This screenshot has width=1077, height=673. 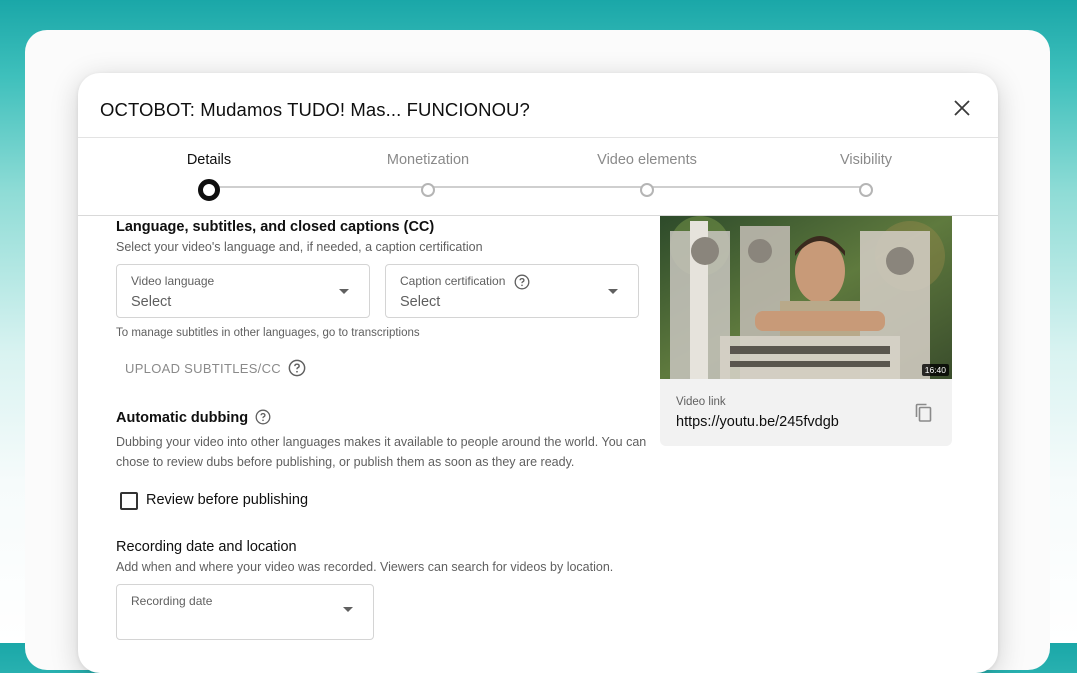 I want to click on video-link-label: Video link, so click(x=701, y=402).